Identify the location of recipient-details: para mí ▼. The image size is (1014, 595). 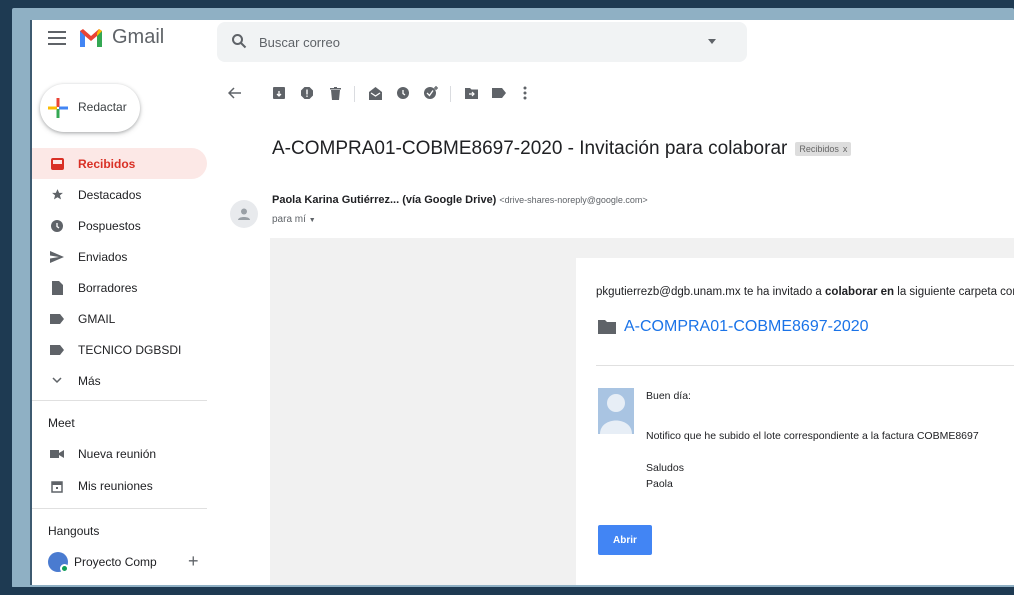
(294, 219).